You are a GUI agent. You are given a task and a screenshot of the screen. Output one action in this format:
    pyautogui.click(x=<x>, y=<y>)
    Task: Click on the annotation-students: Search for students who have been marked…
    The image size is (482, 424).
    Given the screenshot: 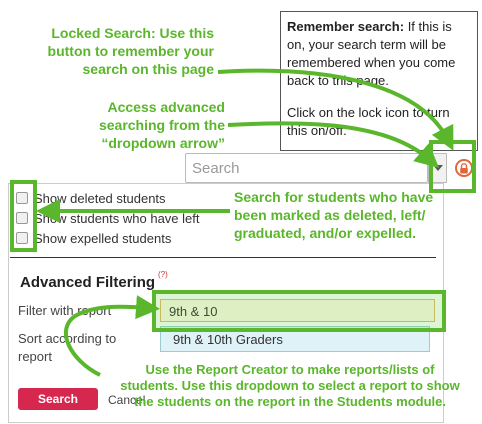 What is the action you would take?
    pyautogui.click(x=334, y=215)
    